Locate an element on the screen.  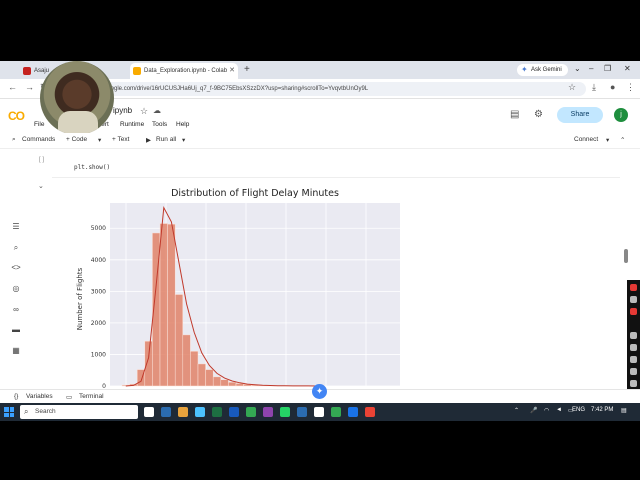
new-tab-button: + is located at coordinates (247, 69).